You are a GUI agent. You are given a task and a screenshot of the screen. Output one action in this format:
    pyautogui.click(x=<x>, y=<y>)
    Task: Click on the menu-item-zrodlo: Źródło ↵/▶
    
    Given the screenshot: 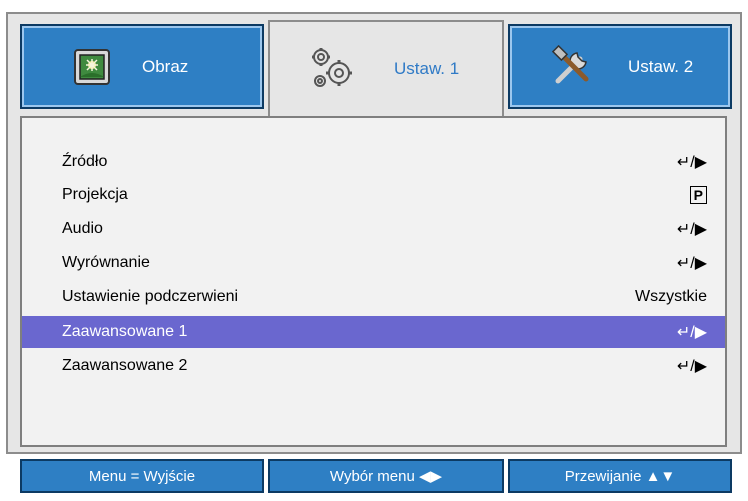 What is the action you would take?
    pyautogui.click(x=373, y=162)
    